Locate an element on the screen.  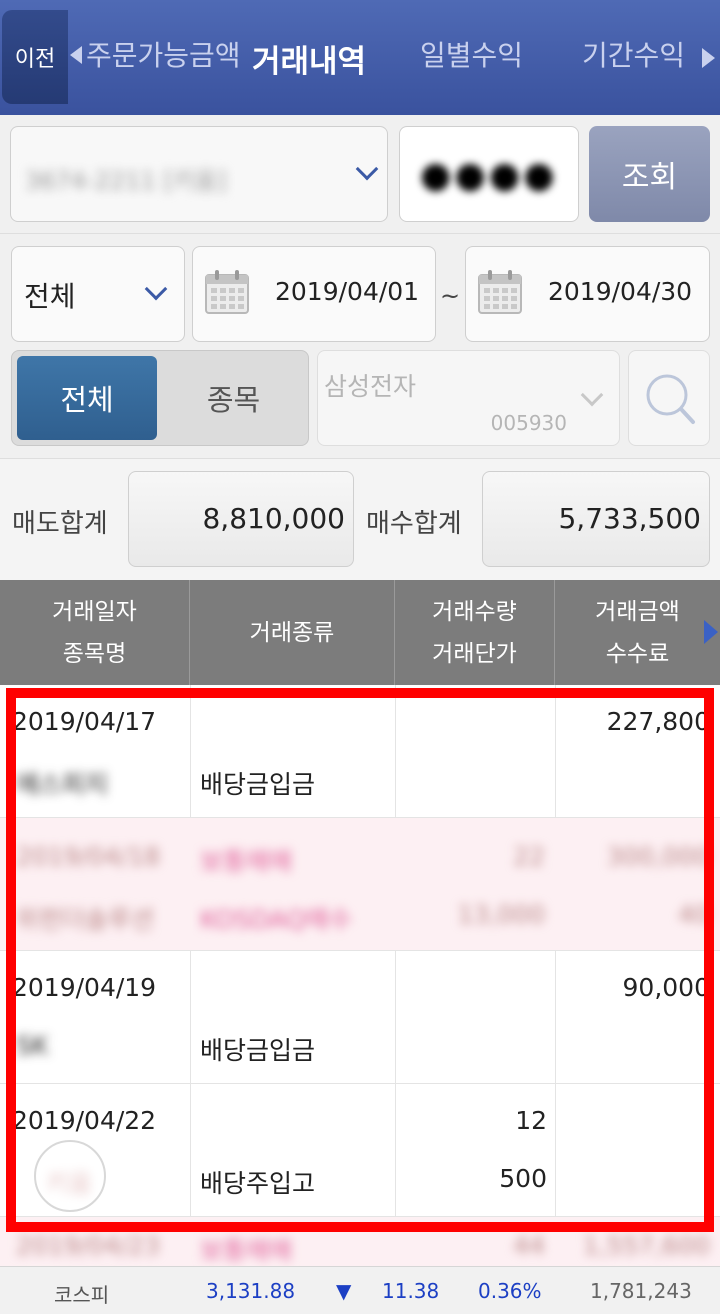
account-row: 3674-2211 [키움] ●●●● 조회 is located at coordinates (360, 174).